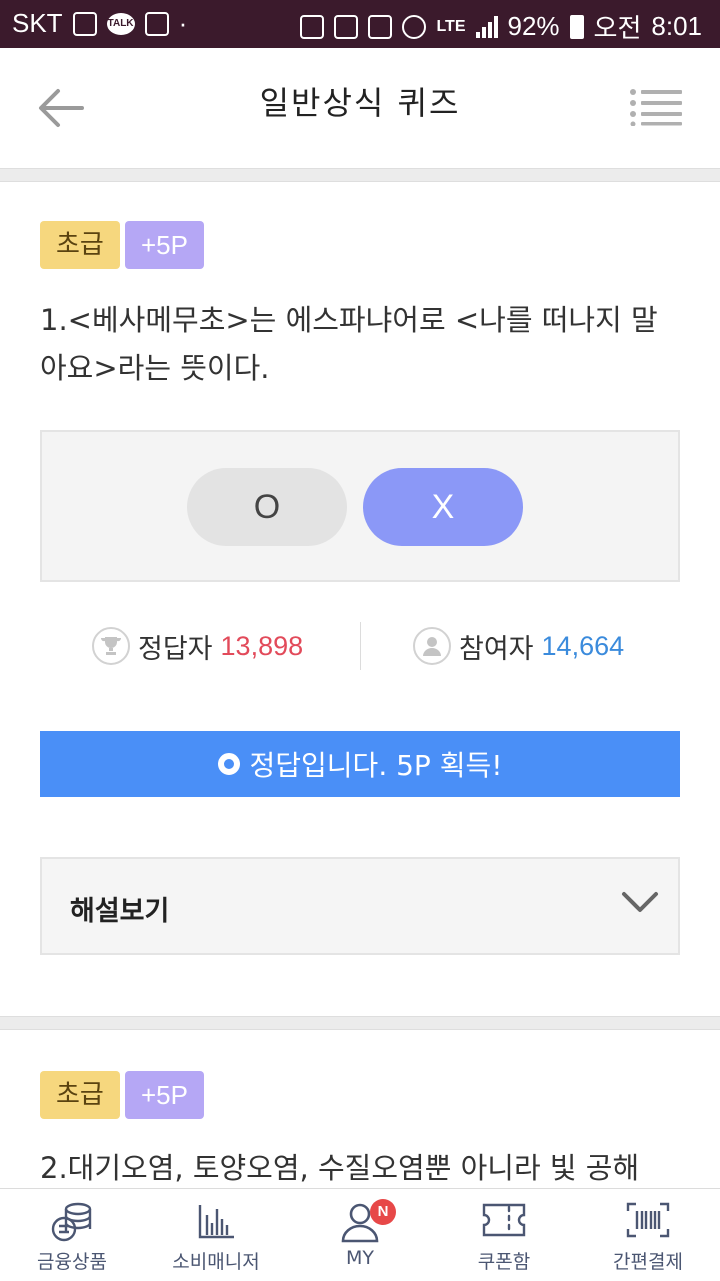 The width and height of the screenshot is (720, 1281). I want to click on answer-panel: O X, so click(360, 506).